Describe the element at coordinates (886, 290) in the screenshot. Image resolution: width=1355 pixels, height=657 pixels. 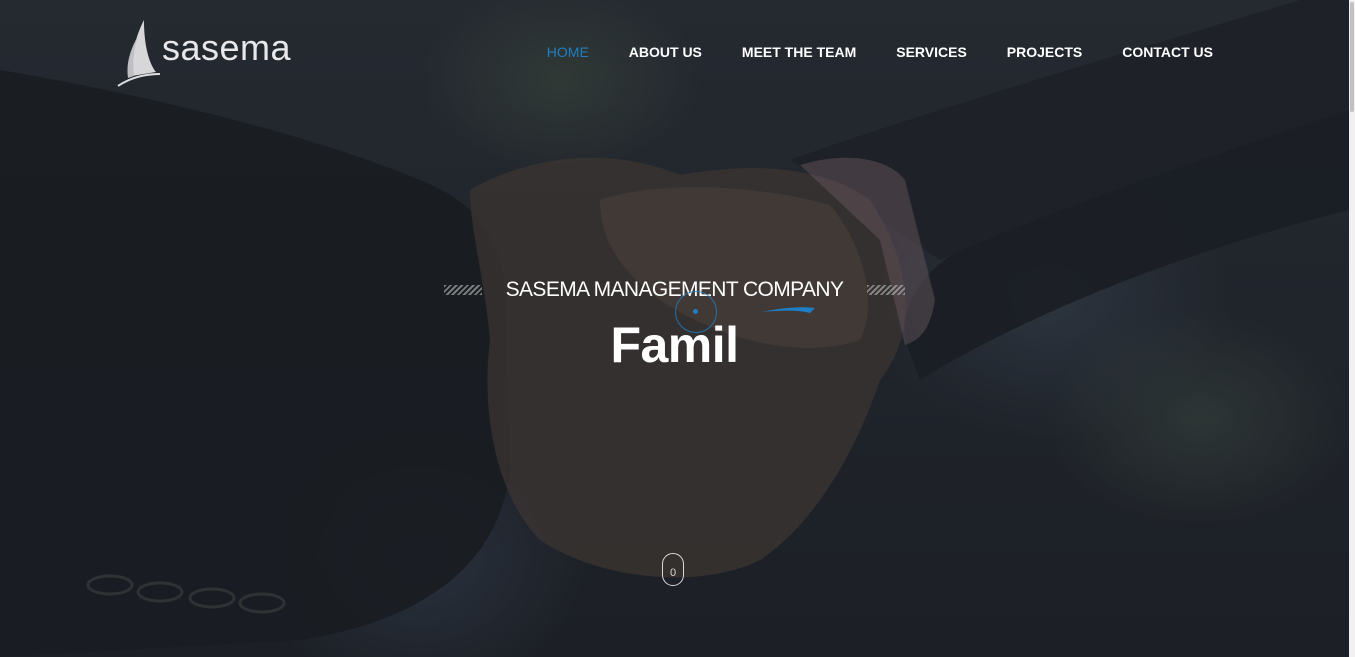
I see `right-hatch-divider` at that location.